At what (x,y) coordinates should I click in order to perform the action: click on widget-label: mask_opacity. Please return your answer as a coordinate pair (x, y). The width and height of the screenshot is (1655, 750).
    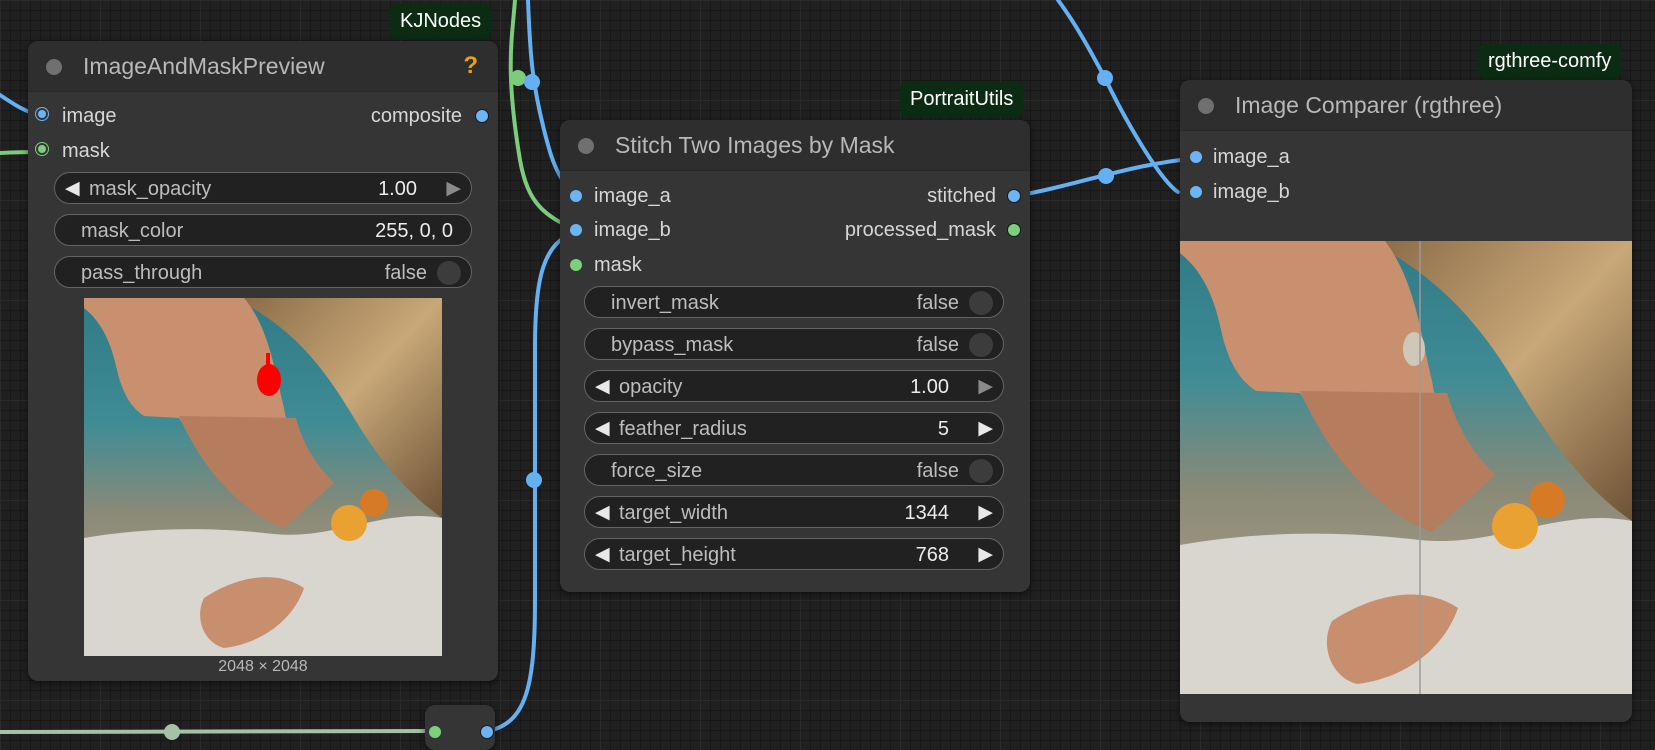
    Looking at the image, I should click on (150, 189).